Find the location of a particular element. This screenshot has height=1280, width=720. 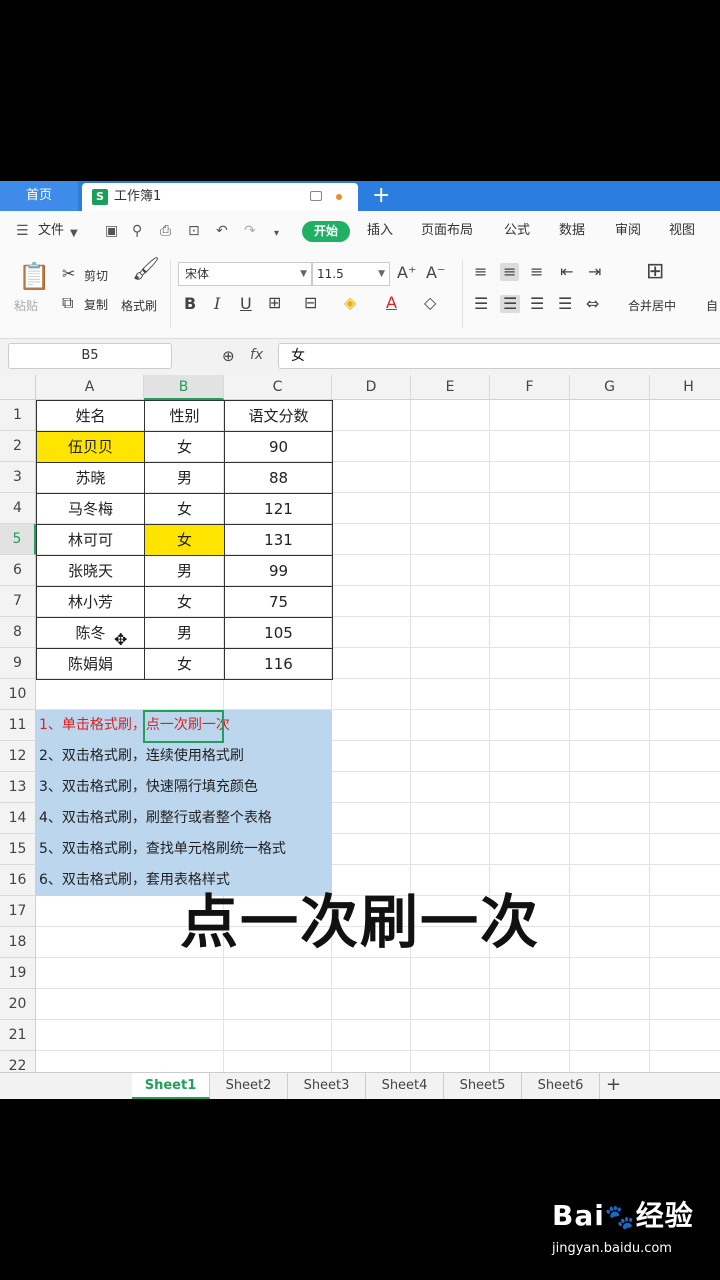

formula-input: 女 is located at coordinates (499, 356).